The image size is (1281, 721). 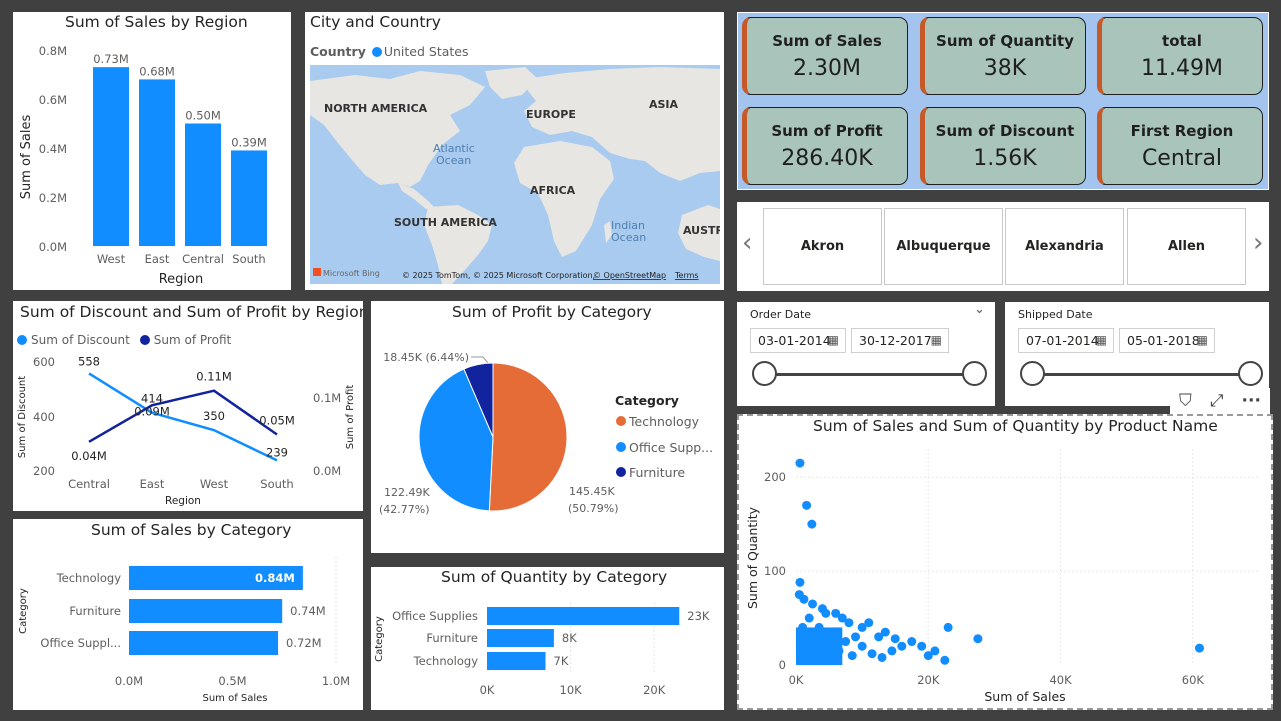 What do you see at coordinates (1163, 340) in the screenshot?
I see `date-value: 05-01-2018` at bounding box center [1163, 340].